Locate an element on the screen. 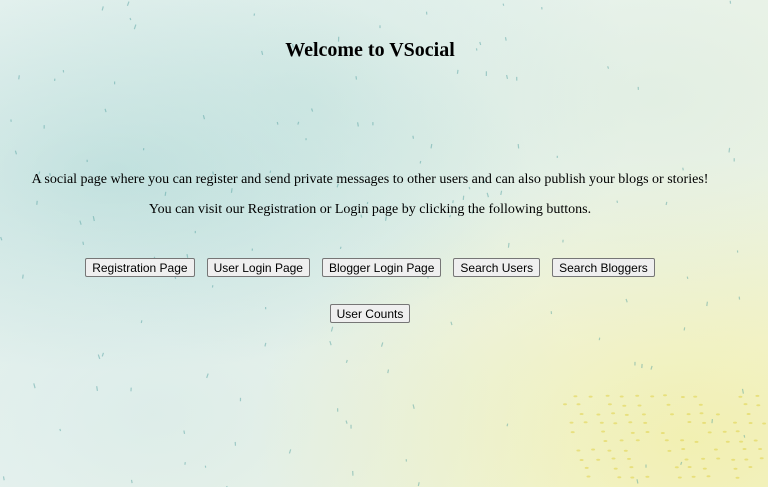 The image size is (768, 487). secondary-button-row: User Counts is located at coordinates (370, 313).